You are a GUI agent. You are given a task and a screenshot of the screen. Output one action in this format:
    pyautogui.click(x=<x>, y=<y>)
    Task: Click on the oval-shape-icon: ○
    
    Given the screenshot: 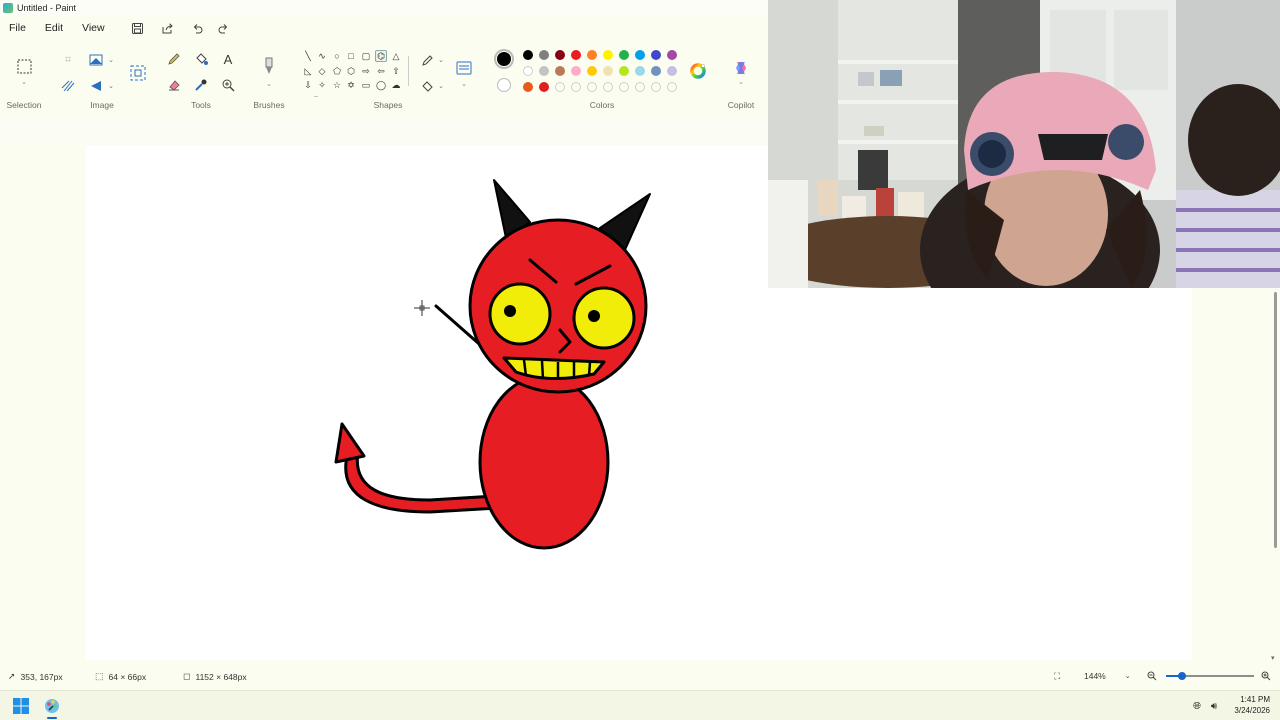 What is the action you would take?
    pyautogui.click(x=337, y=56)
    